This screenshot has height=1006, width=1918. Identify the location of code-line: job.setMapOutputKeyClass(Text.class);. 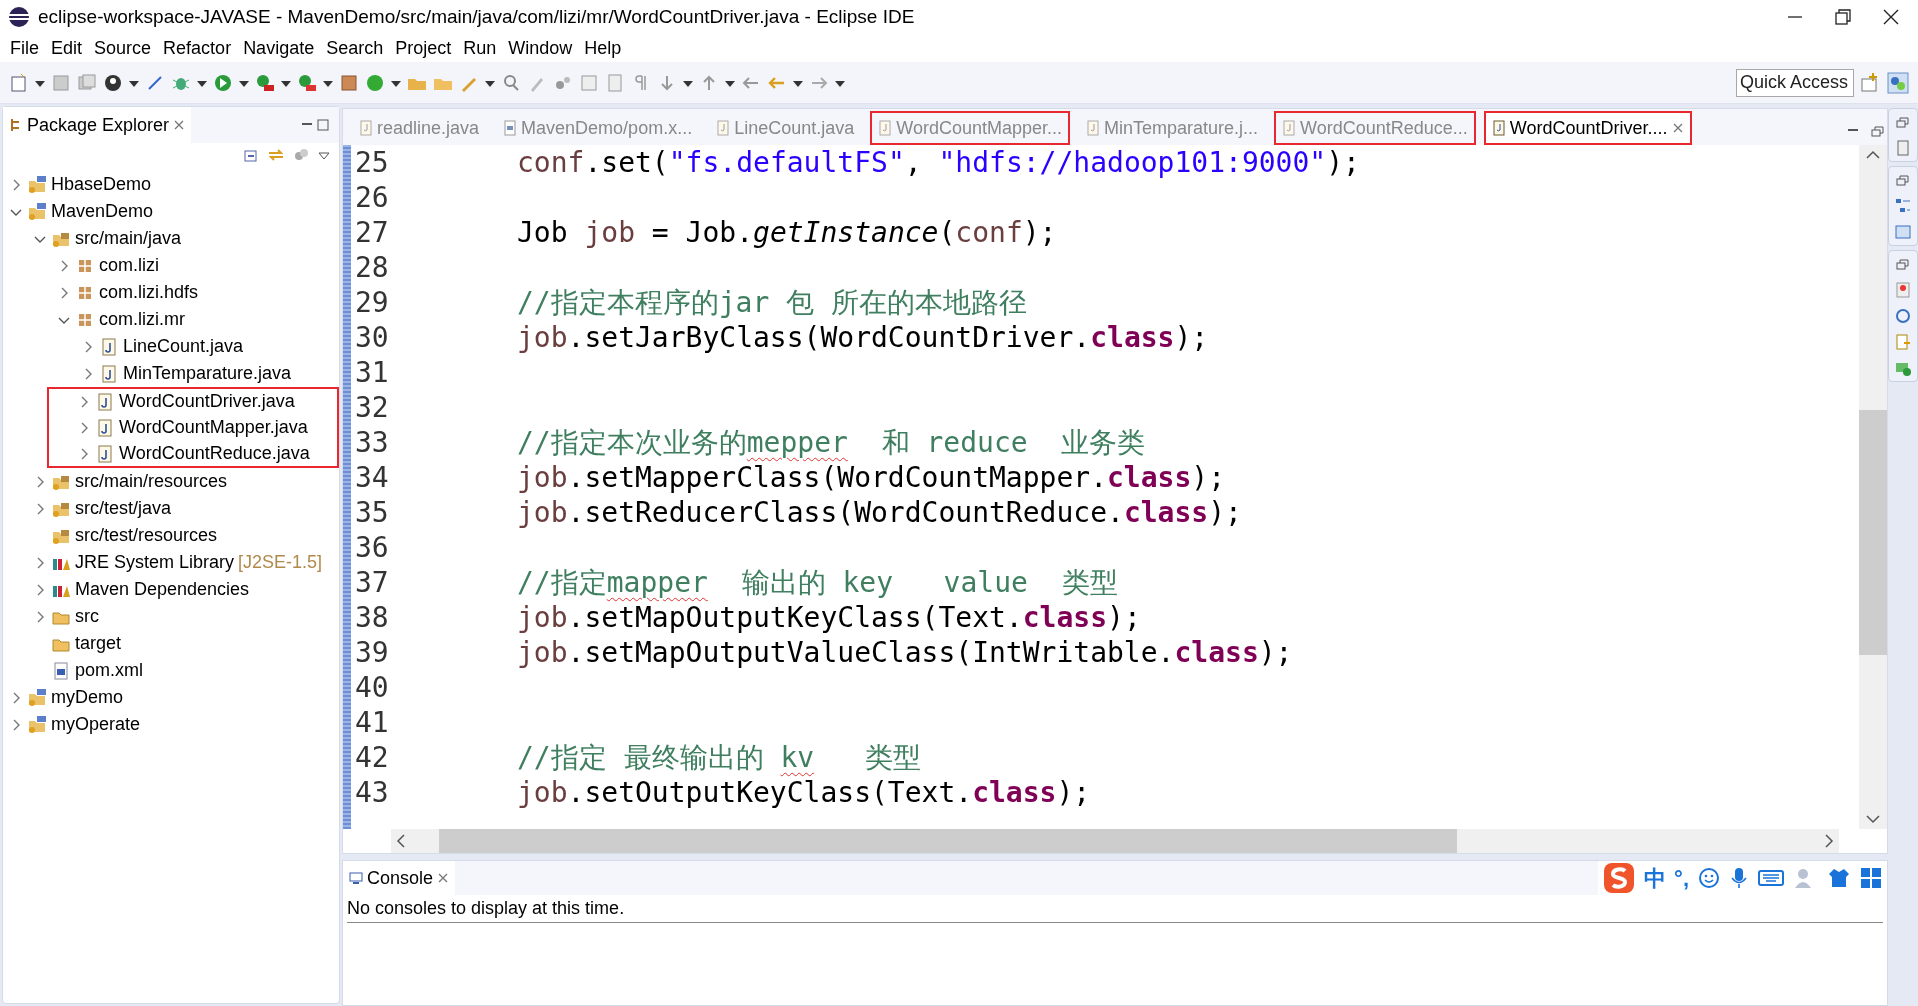
(829, 617).